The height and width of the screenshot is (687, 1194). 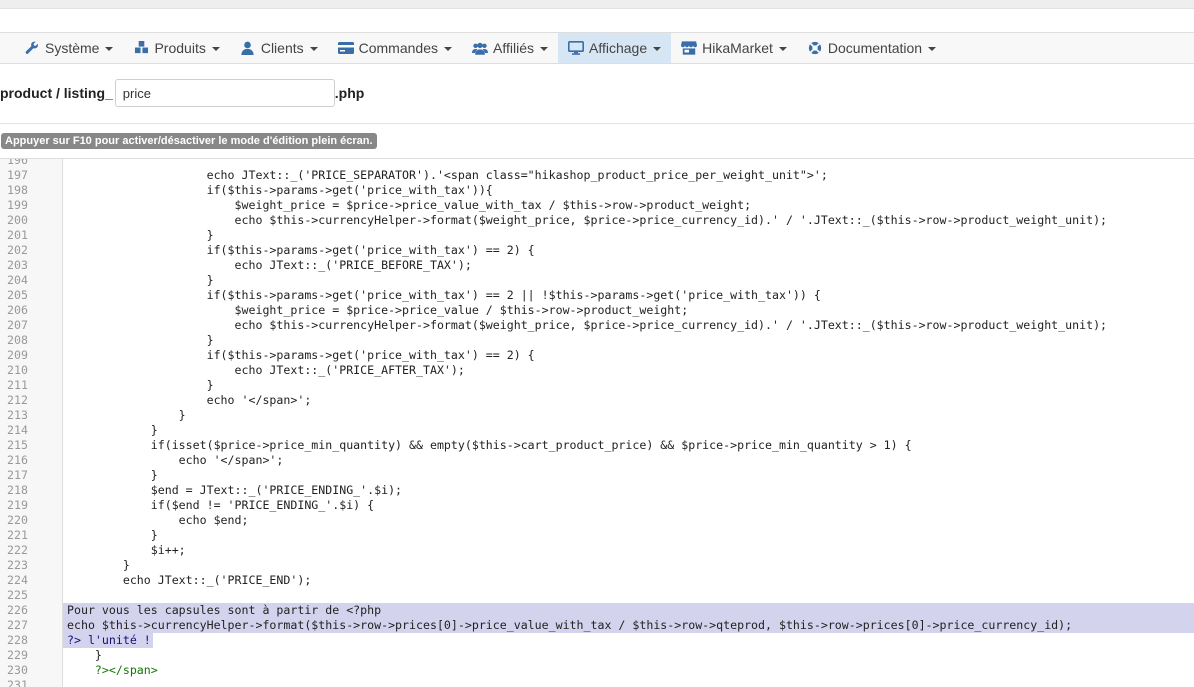 I want to click on code-line: 220 echo $end;, so click(x=597, y=520).